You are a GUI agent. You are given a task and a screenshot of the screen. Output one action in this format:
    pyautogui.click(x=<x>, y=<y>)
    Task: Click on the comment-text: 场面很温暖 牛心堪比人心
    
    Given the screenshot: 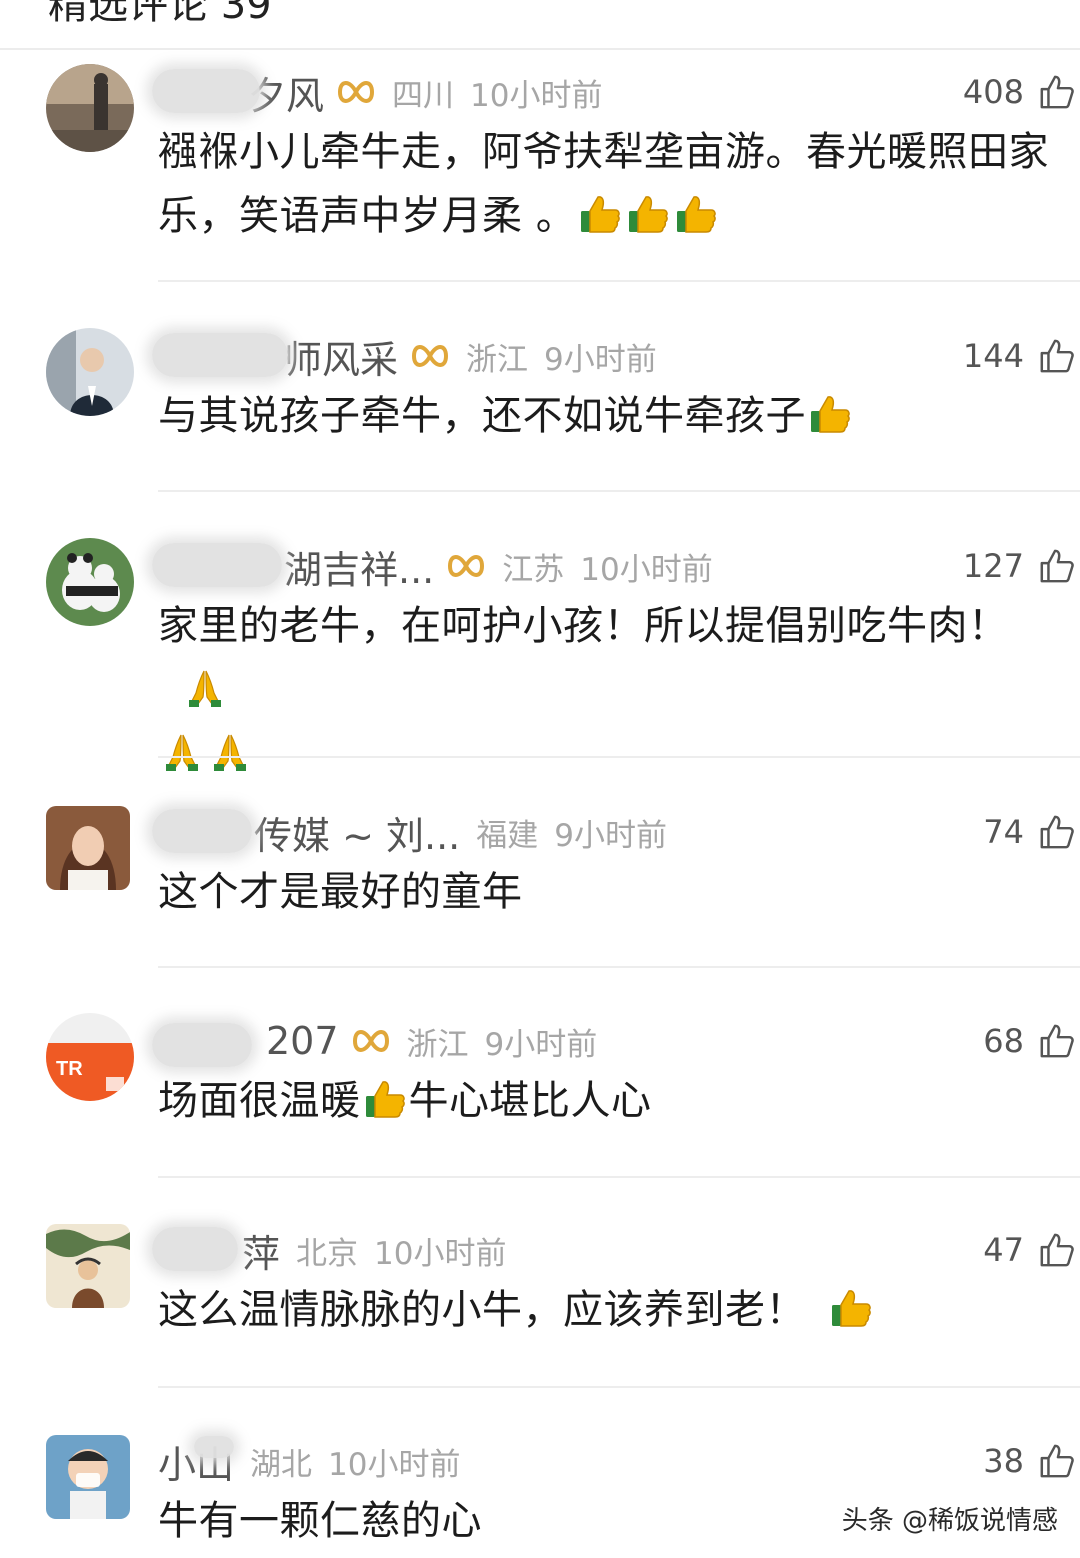 What is the action you would take?
    pyautogui.click(x=405, y=1101)
    